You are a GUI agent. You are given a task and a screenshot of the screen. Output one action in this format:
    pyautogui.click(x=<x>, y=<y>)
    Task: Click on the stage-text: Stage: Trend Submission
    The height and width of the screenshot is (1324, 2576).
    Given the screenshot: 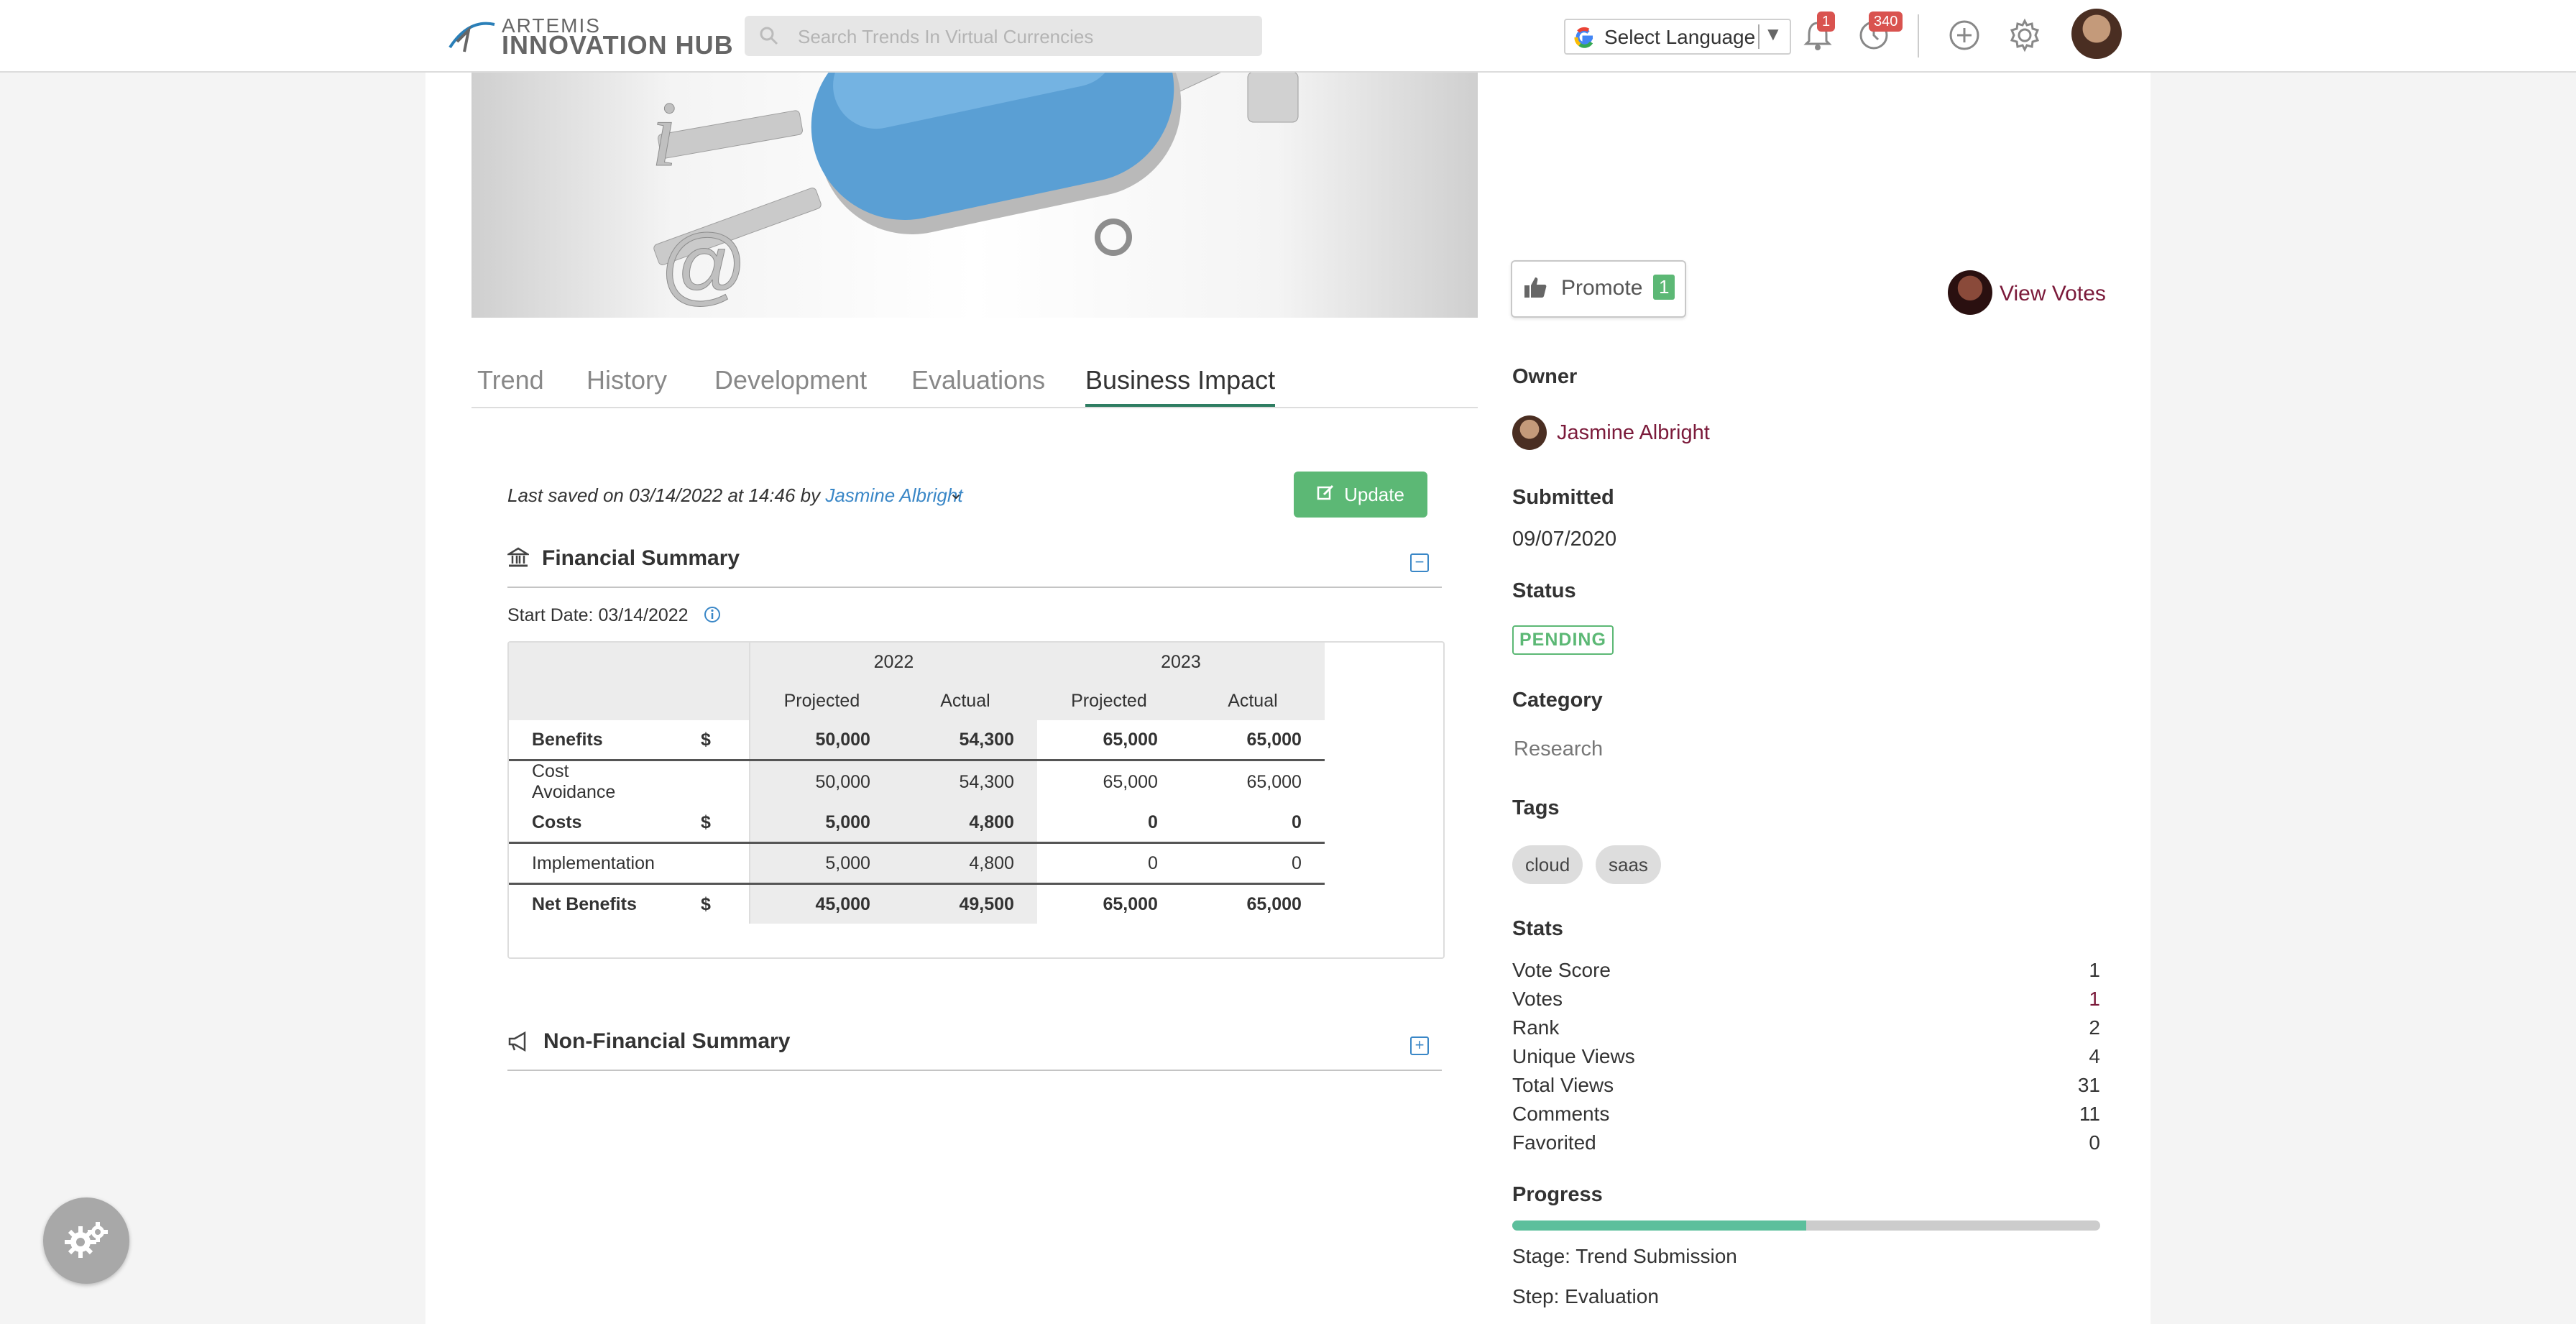 What is the action you would take?
    pyautogui.click(x=1624, y=1256)
    